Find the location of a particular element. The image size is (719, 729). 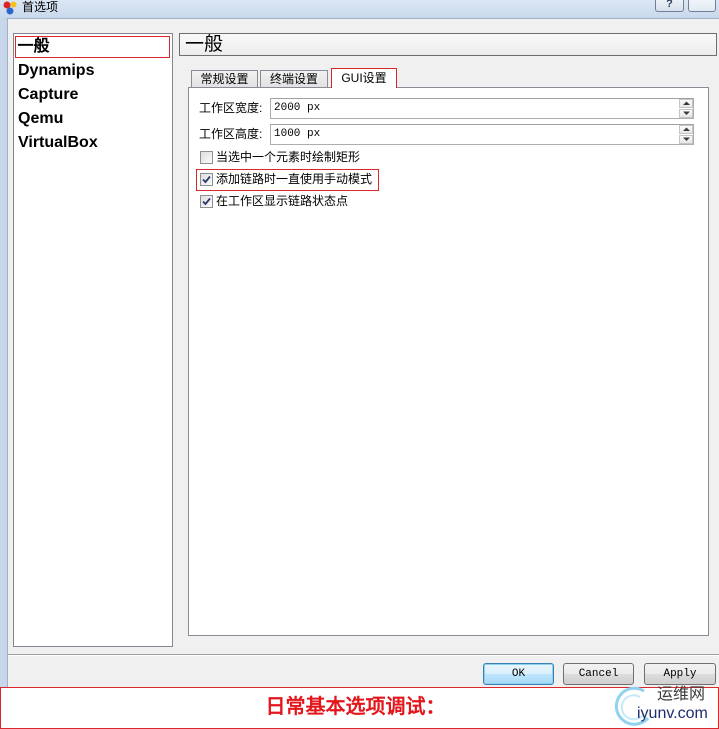

sidebar-item-qemu: Qemu is located at coordinates (92, 119).